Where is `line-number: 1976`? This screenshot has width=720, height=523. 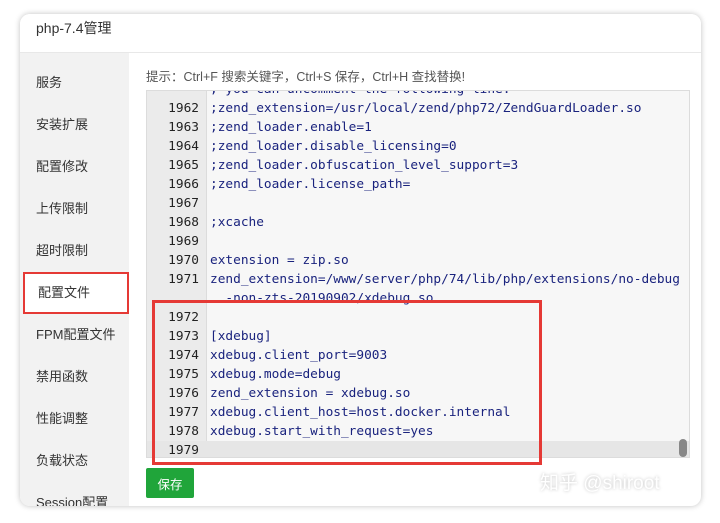
line-number: 1976 is located at coordinates (183, 393).